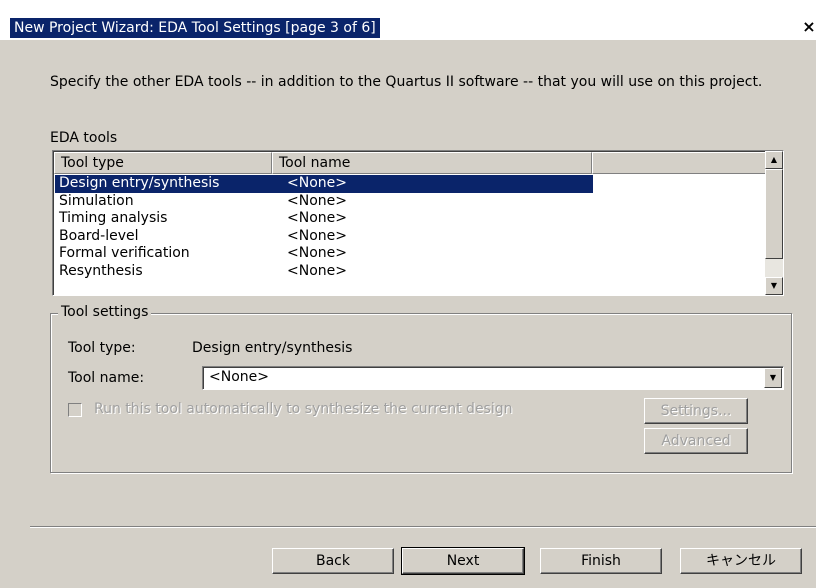 This screenshot has width=816, height=588. I want to click on scroll-down-icon: ▼, so click(774, 286).